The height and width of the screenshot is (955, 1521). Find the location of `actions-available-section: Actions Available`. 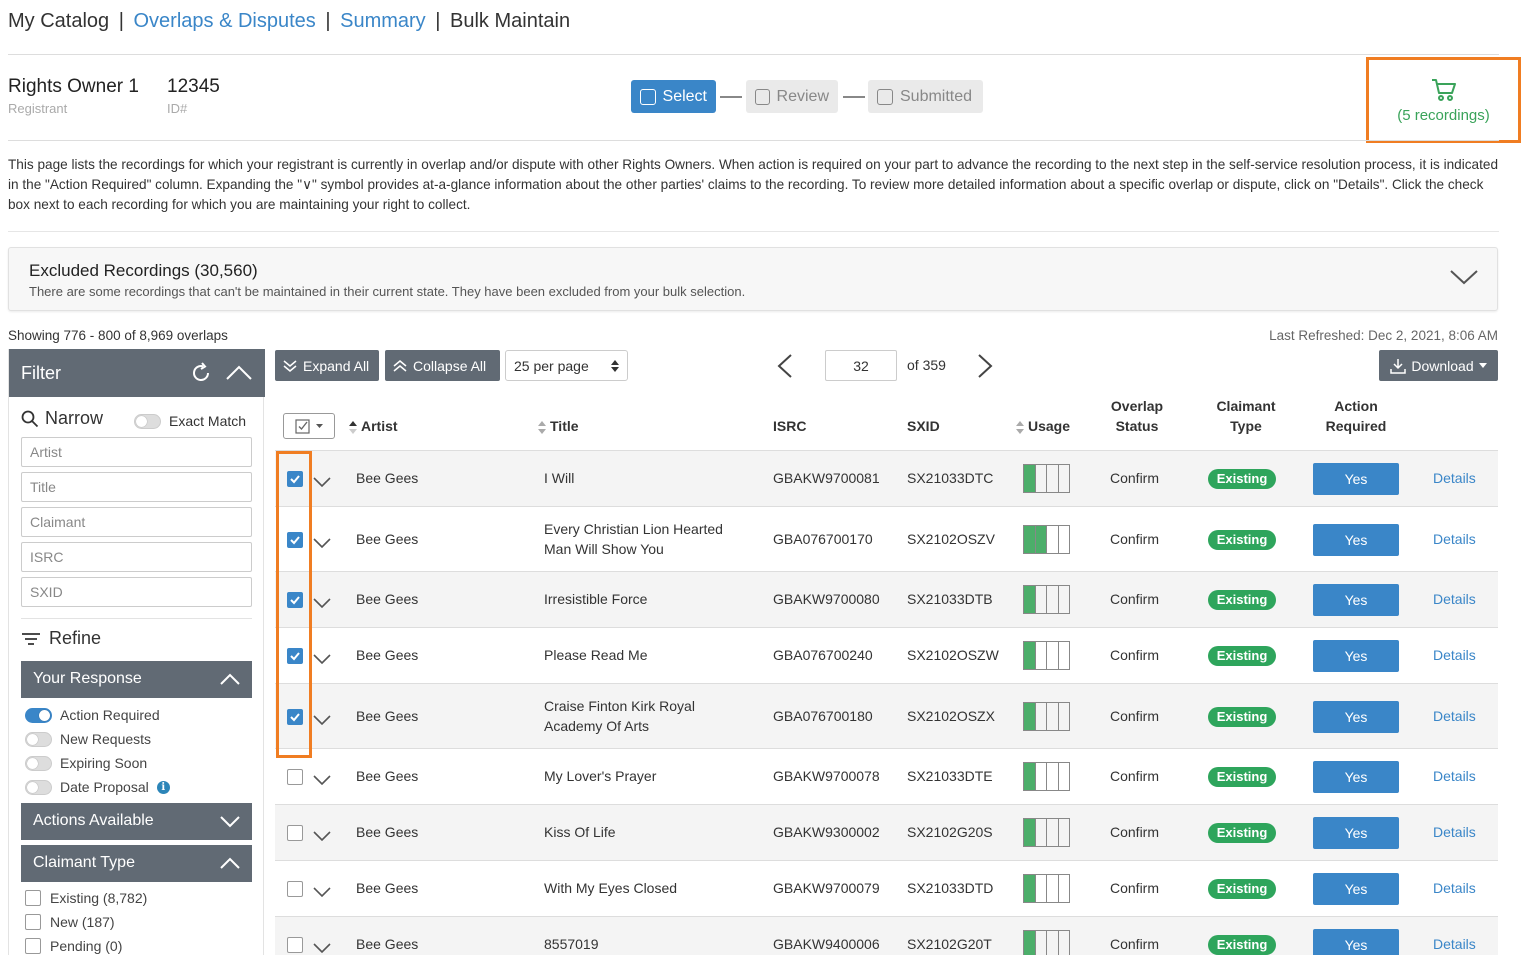

actions-available-section: Actions Available is located at coordinates (136, 821).